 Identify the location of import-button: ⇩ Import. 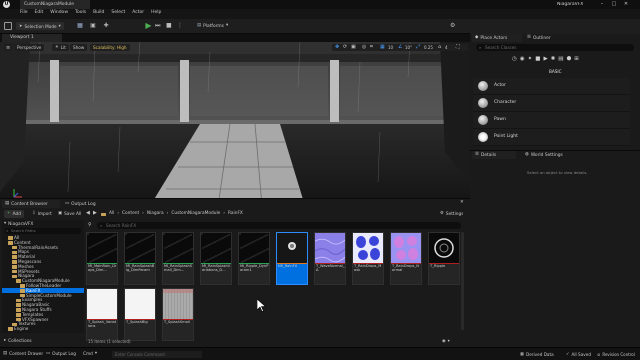
(42, 214).